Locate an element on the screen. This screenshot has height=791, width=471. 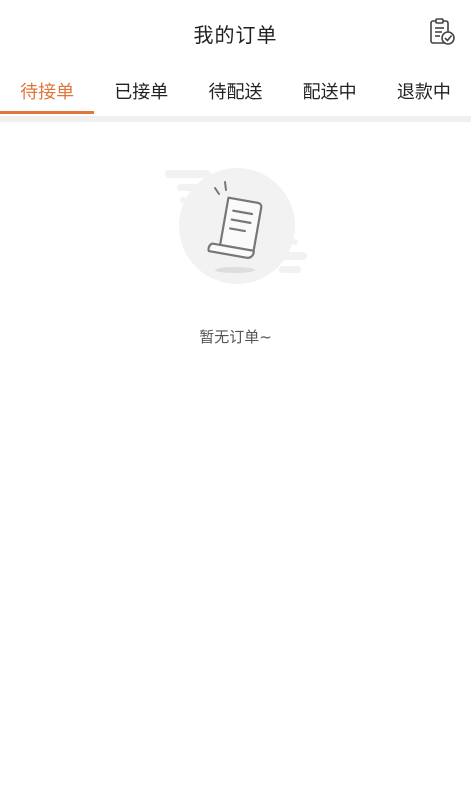
tab-refunding: 退款中 is located at coordinates (424, 91).